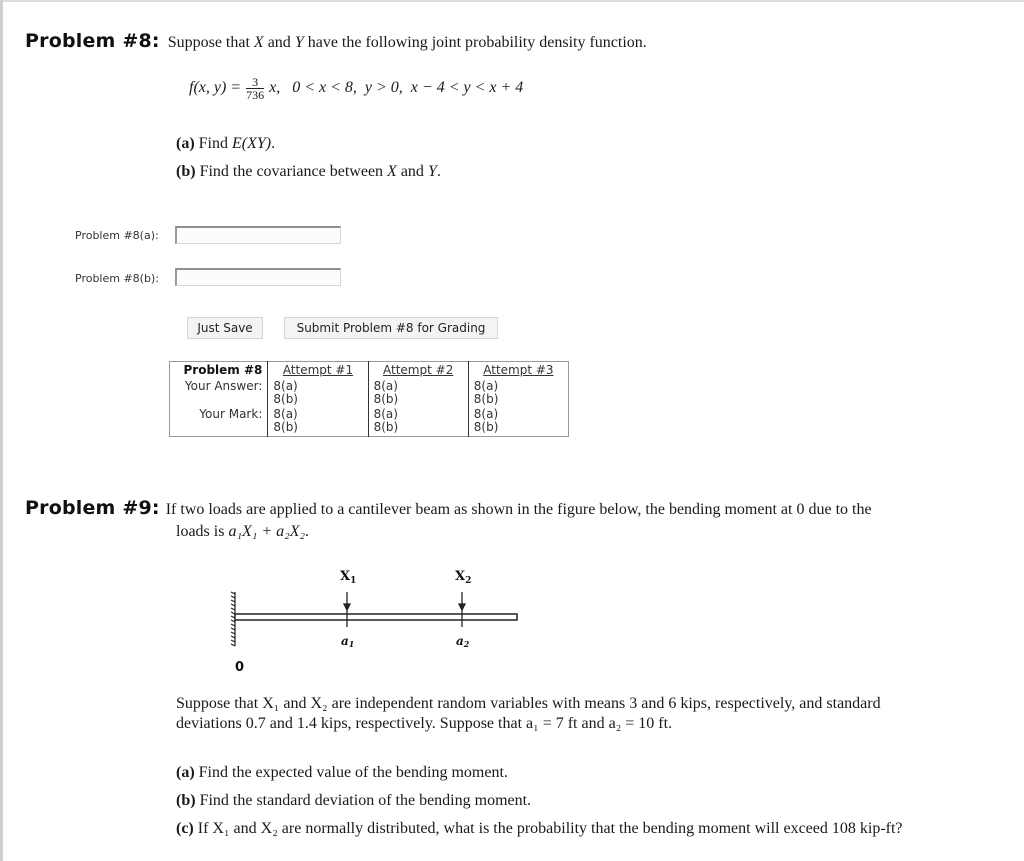  What do you see at coordinates (512, 1) in the screenshot?
I see `page-top-border` at bounding box center [512, 1].